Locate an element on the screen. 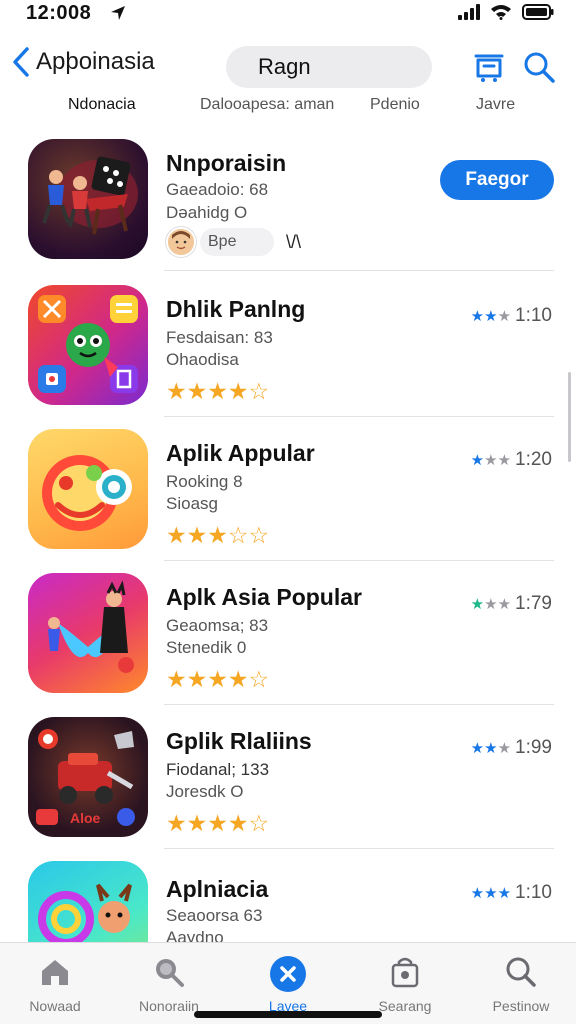 Image resolution: width=576 pixels, height=1024 pixels. app-subtitle: Fiodanal; 133 is located at coordinates (218, 769).